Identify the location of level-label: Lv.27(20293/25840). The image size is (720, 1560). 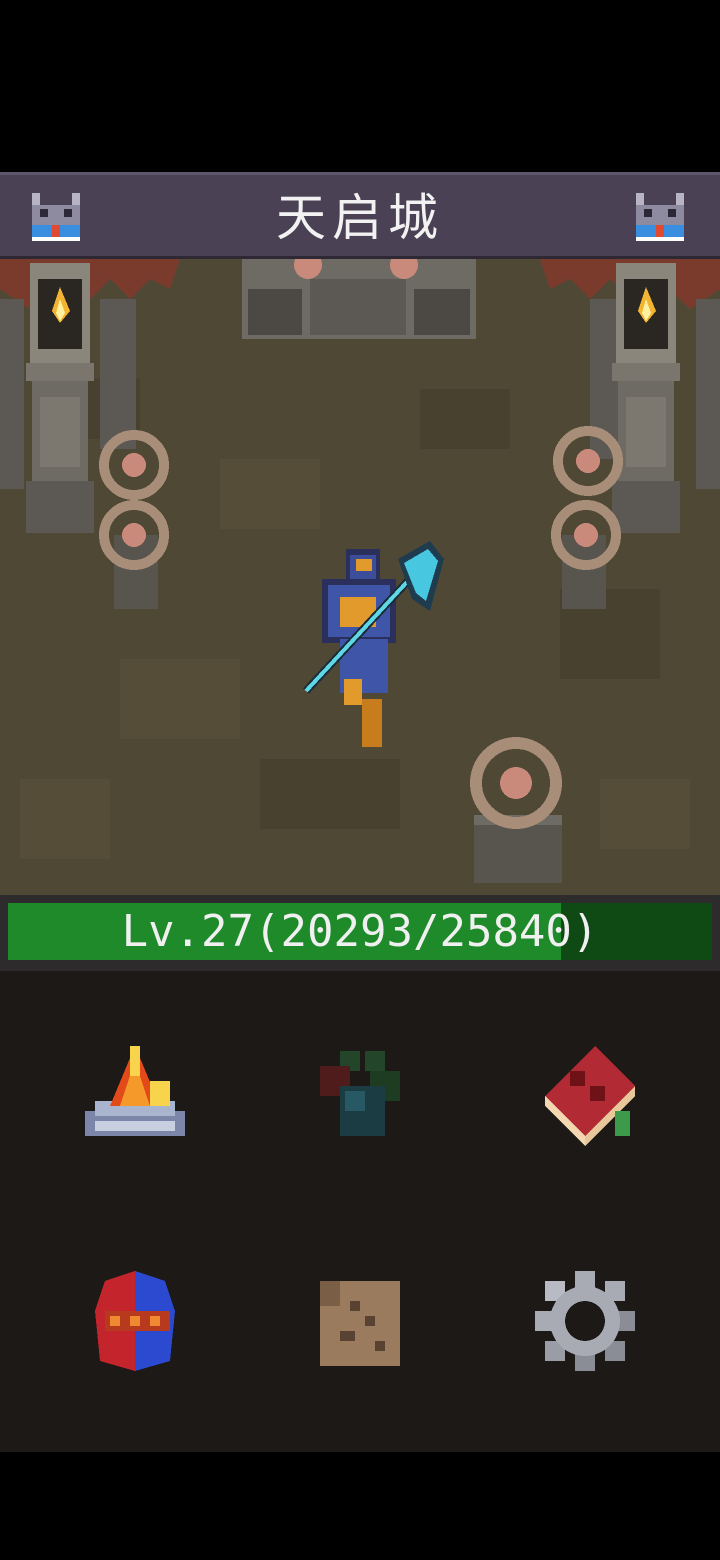
(360, 931).